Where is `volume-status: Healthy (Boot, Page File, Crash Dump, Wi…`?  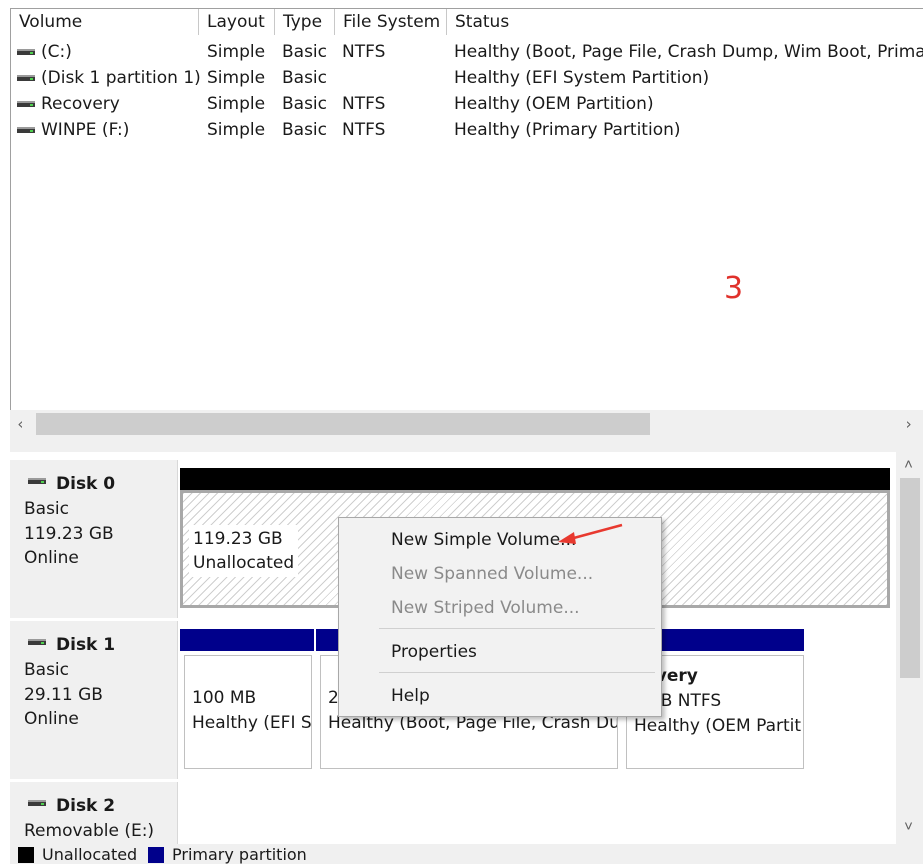
volume-status: Healthy (Boot, Page File, Crash Dump, Wi… is located at coordinates (688, 52).